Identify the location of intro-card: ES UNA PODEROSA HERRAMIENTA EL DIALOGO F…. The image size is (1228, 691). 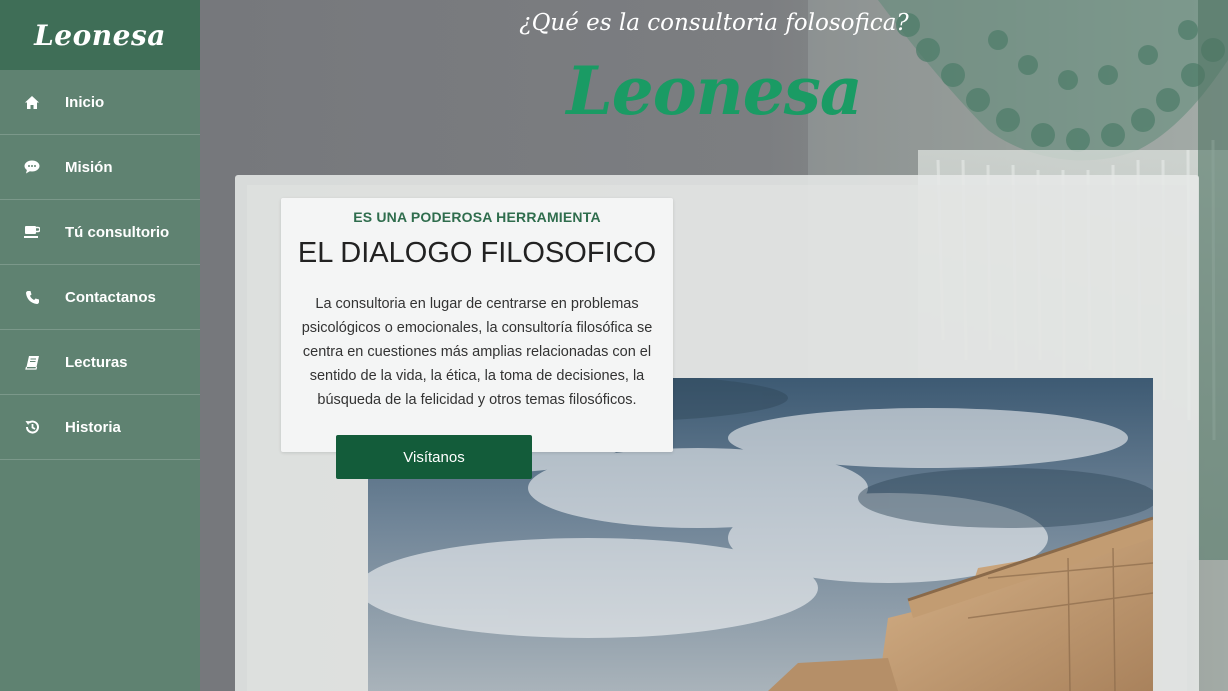
(477, 325).